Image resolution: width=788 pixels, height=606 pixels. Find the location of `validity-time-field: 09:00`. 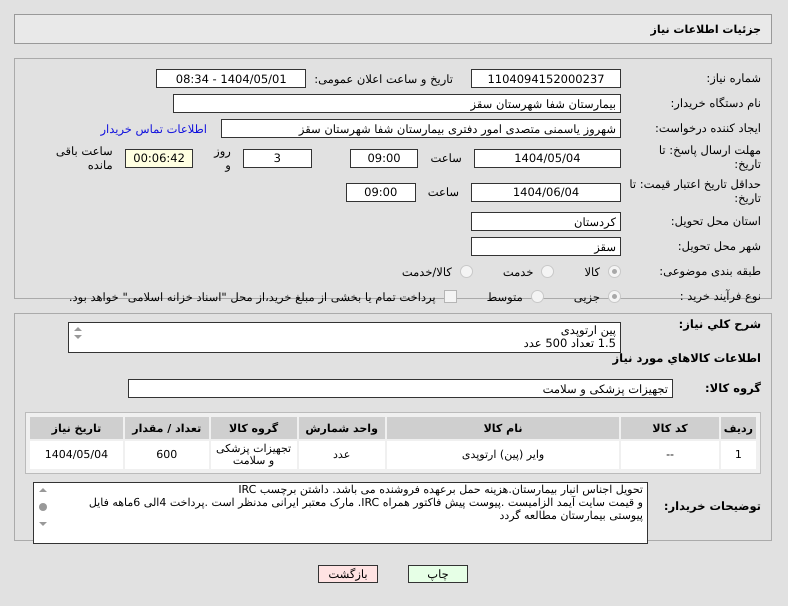

validity-time-field: 09:00 is located at coordinates (381, 192).